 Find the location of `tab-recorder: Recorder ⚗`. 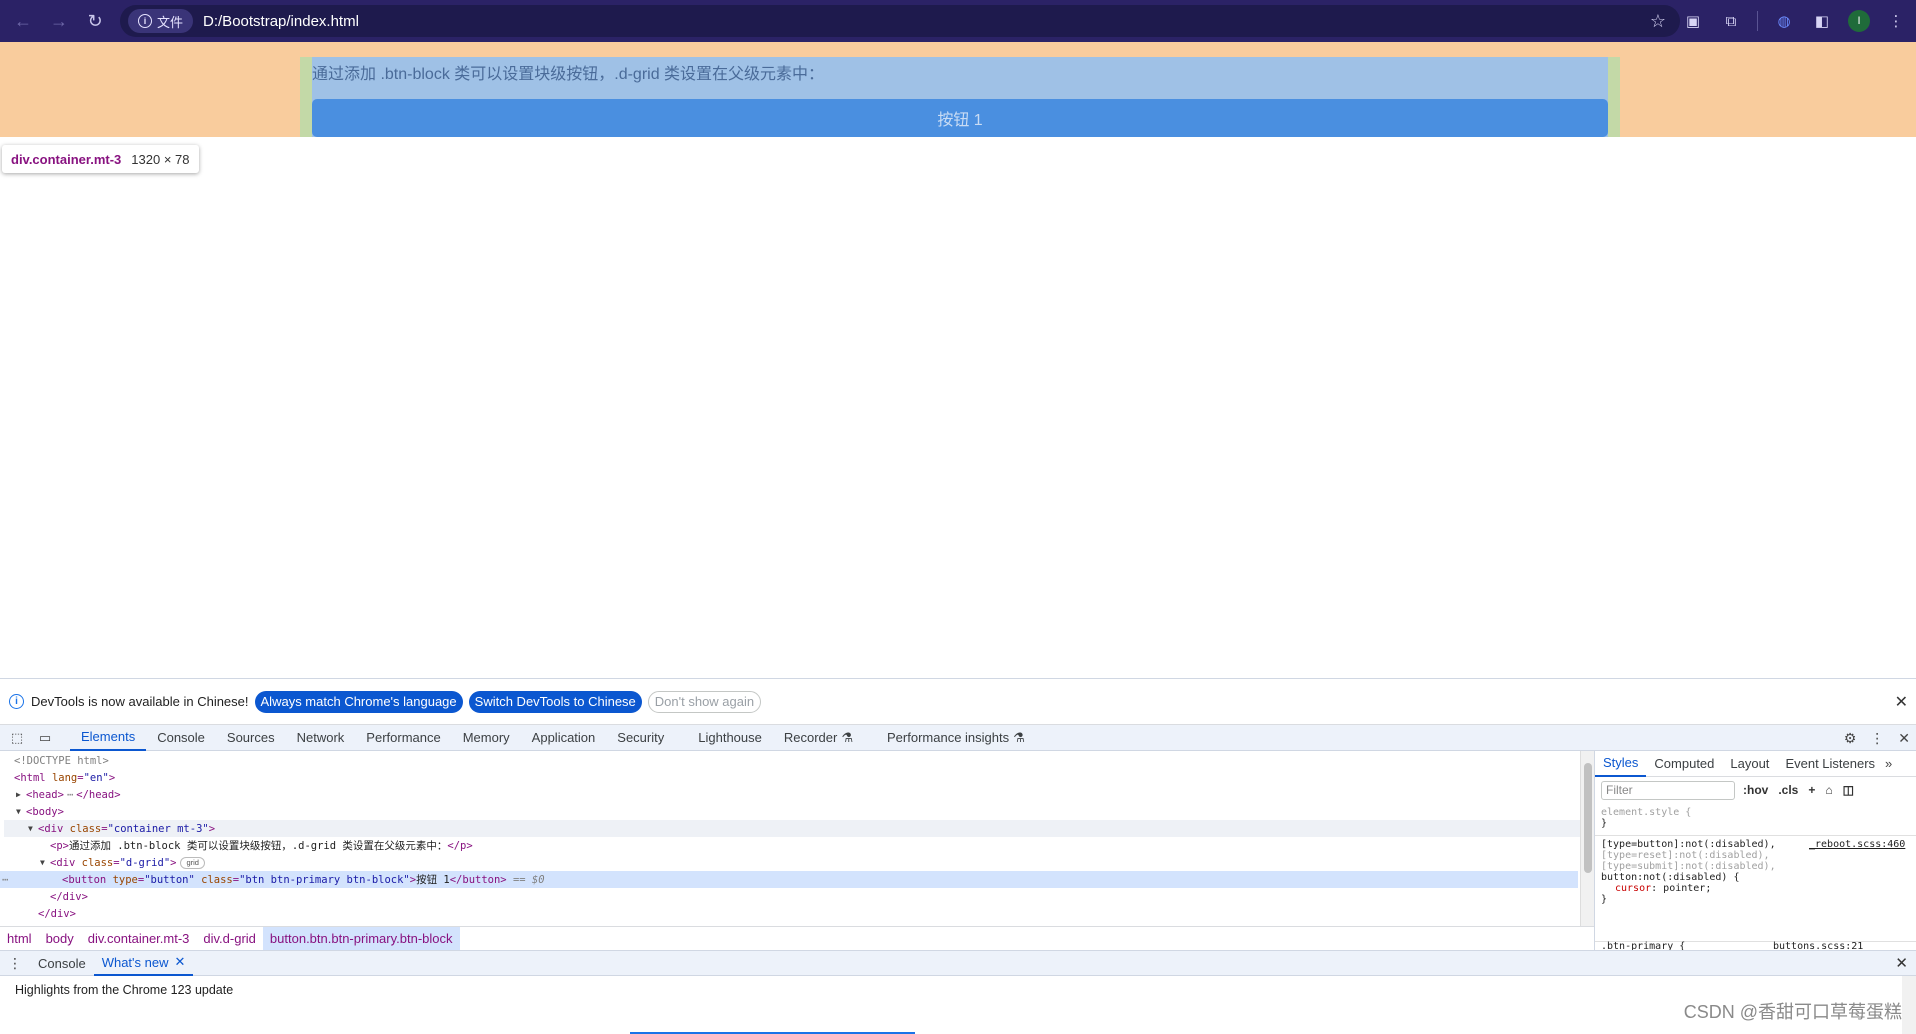

tab-recorder: Recorder ⚗ is located at coordinates (818, 738).